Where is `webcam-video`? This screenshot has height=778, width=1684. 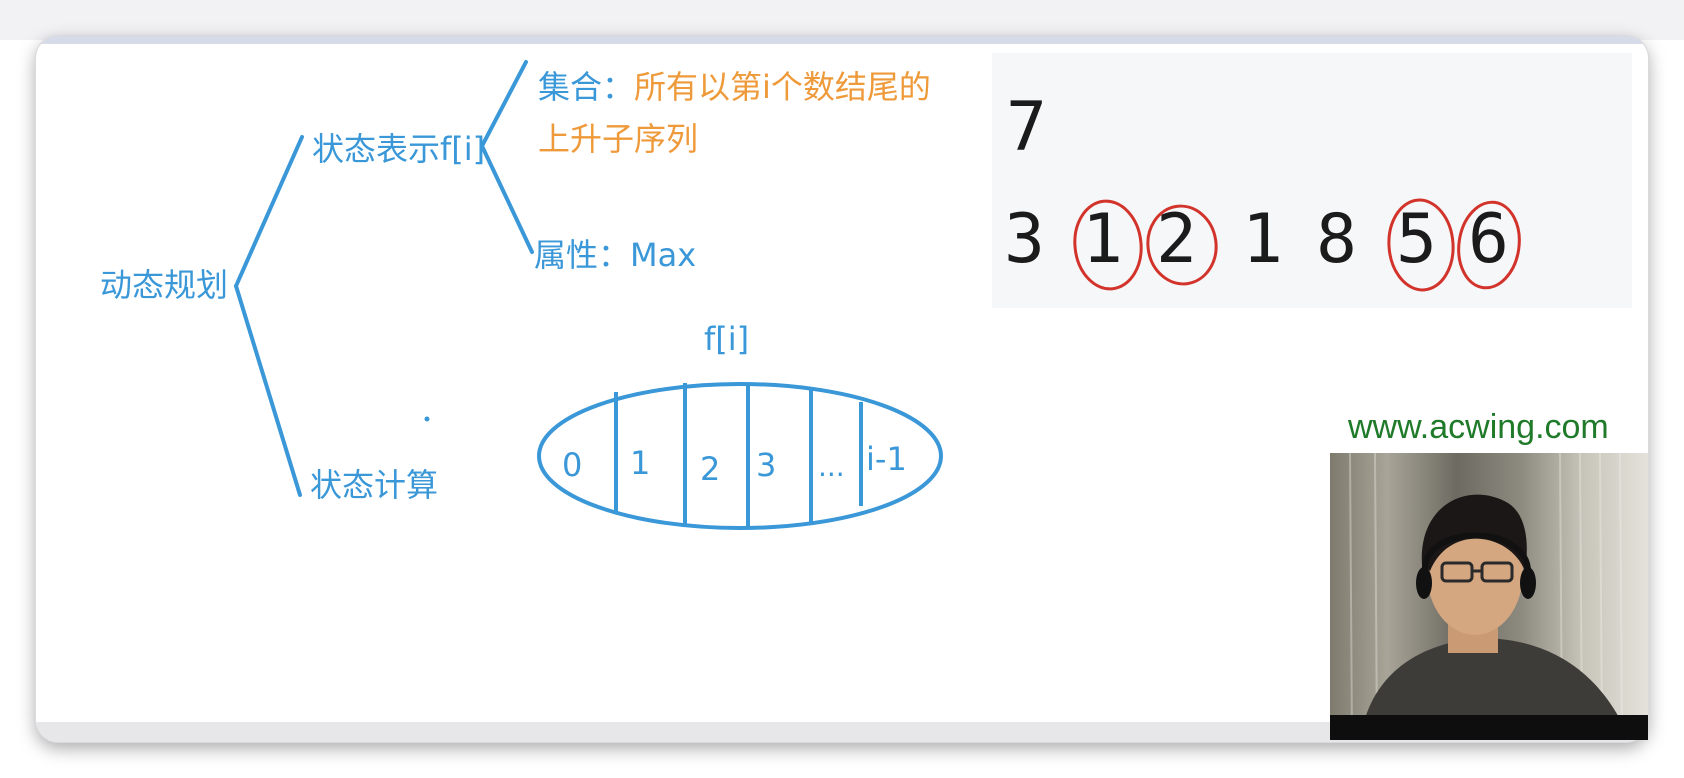 webcam-video is located at coordinates (1489, 596).